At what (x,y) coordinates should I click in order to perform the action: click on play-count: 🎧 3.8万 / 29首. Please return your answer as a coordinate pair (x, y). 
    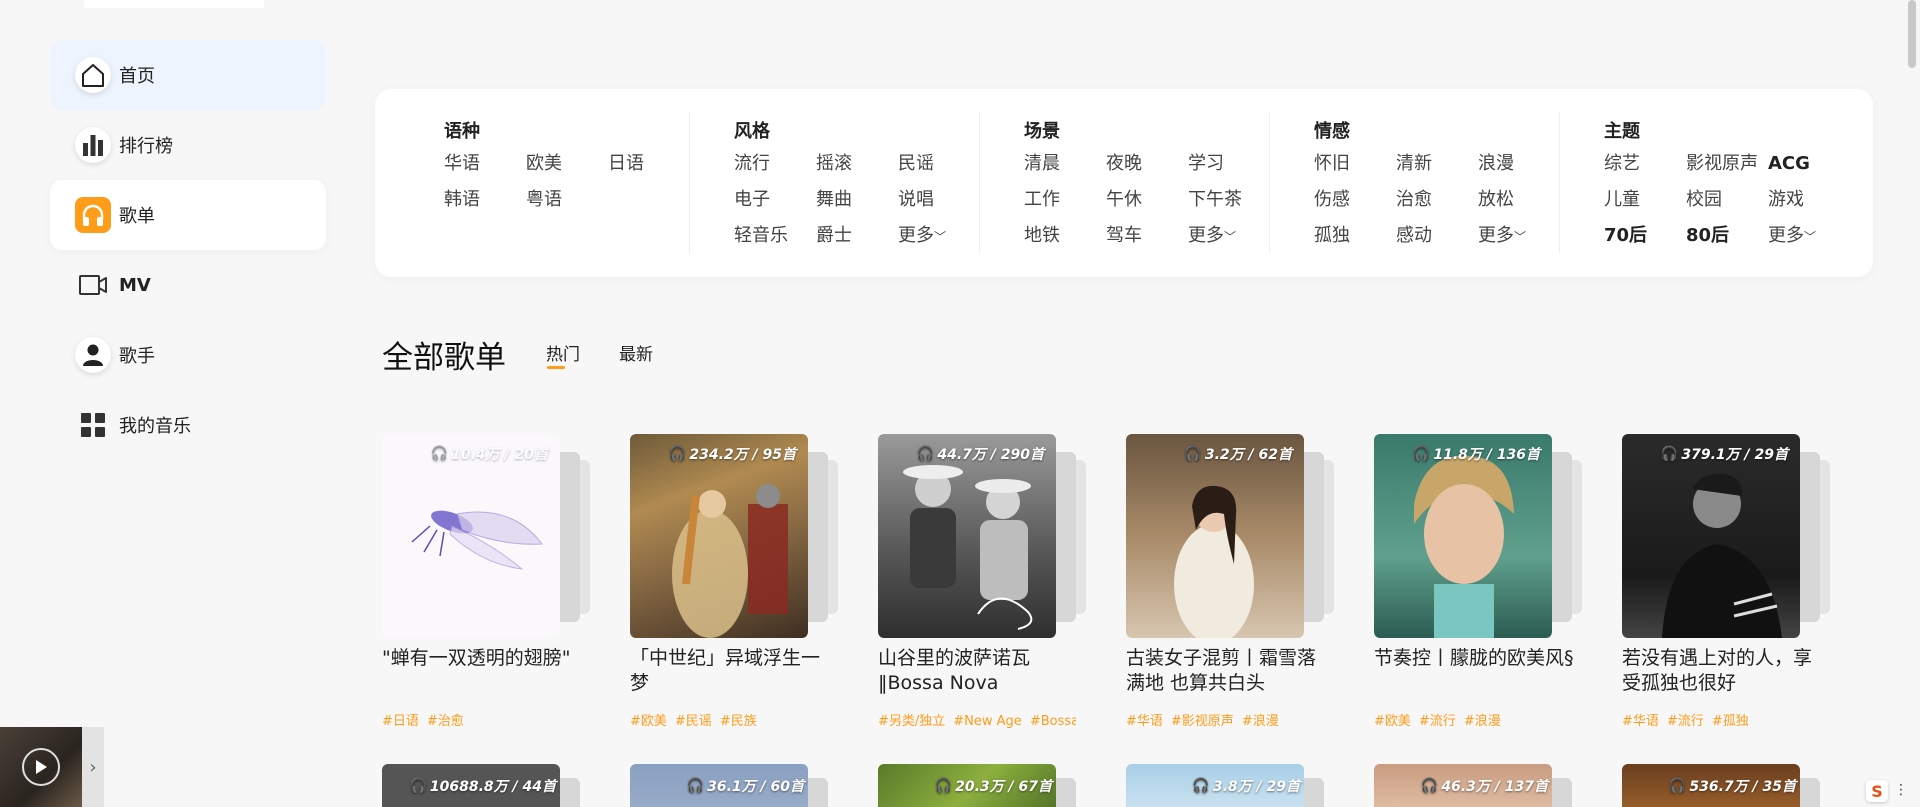
    Looking at the image, I should click on (1246, 786).